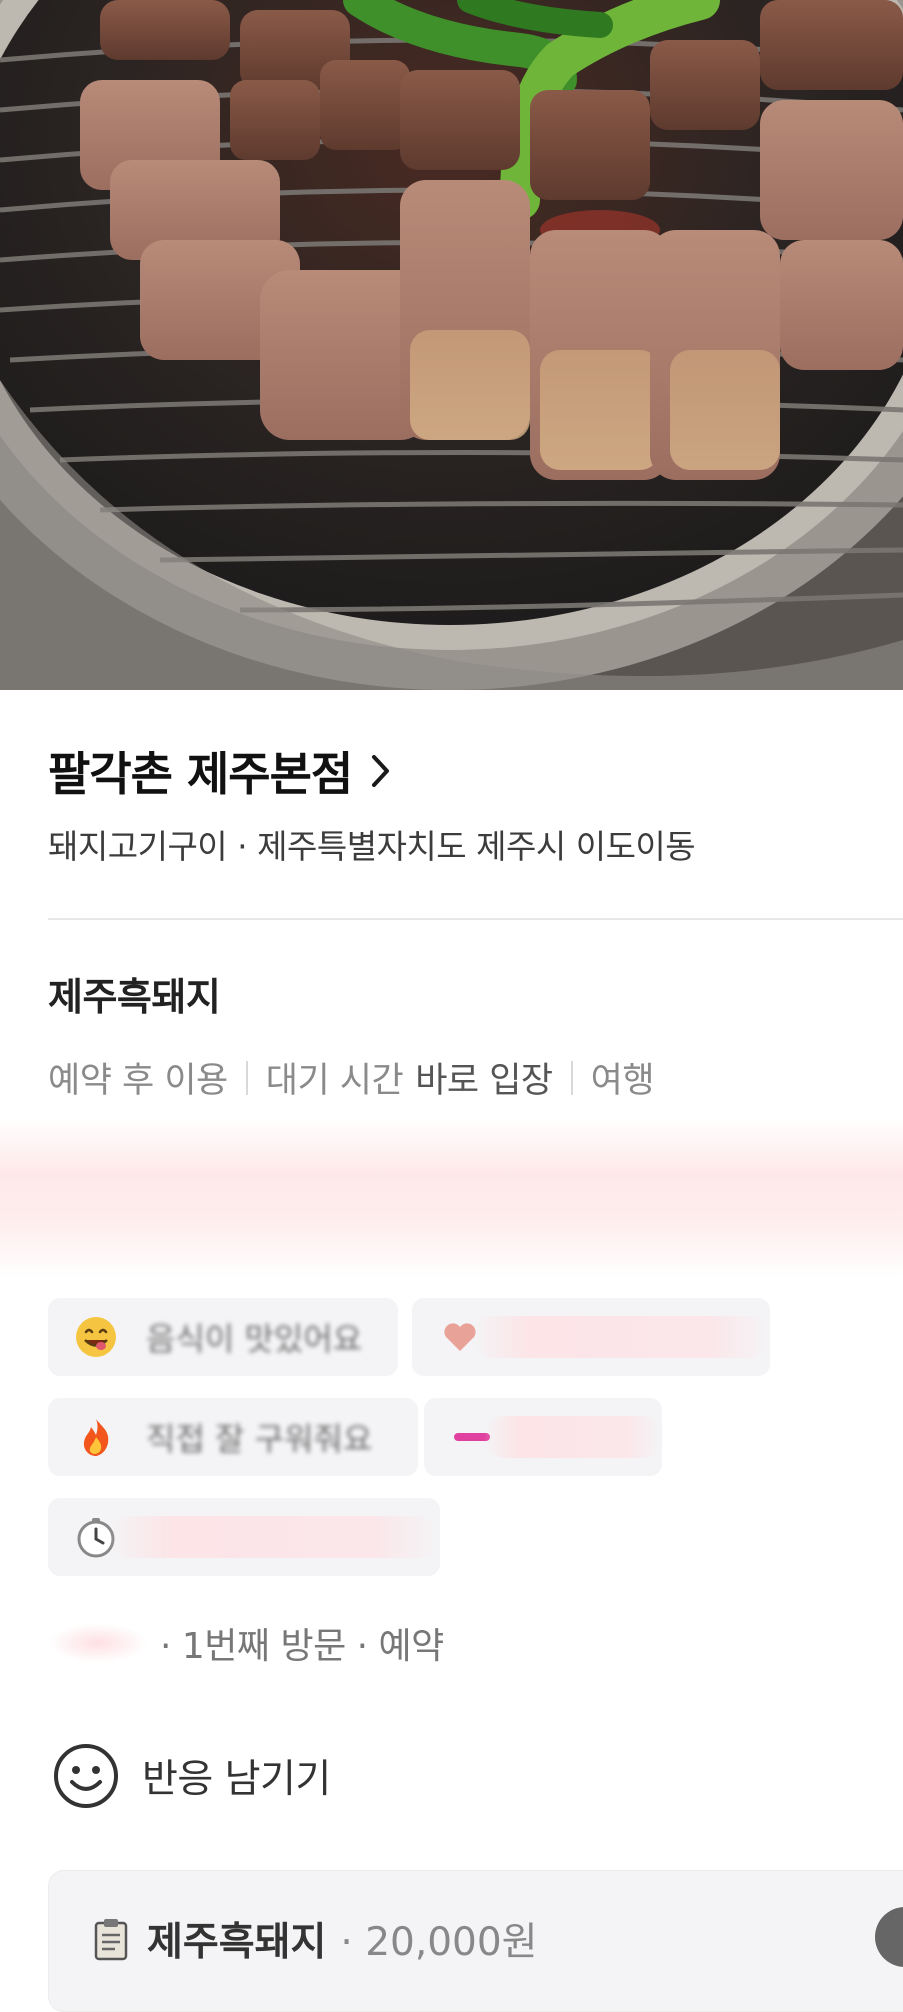 The height and width of the screenshot is (2012, 903). What do you see at coordinates (484, 1081) in the screenshot?
I see `wait-value: 바로 입장` at bounding box center [484, 1081].